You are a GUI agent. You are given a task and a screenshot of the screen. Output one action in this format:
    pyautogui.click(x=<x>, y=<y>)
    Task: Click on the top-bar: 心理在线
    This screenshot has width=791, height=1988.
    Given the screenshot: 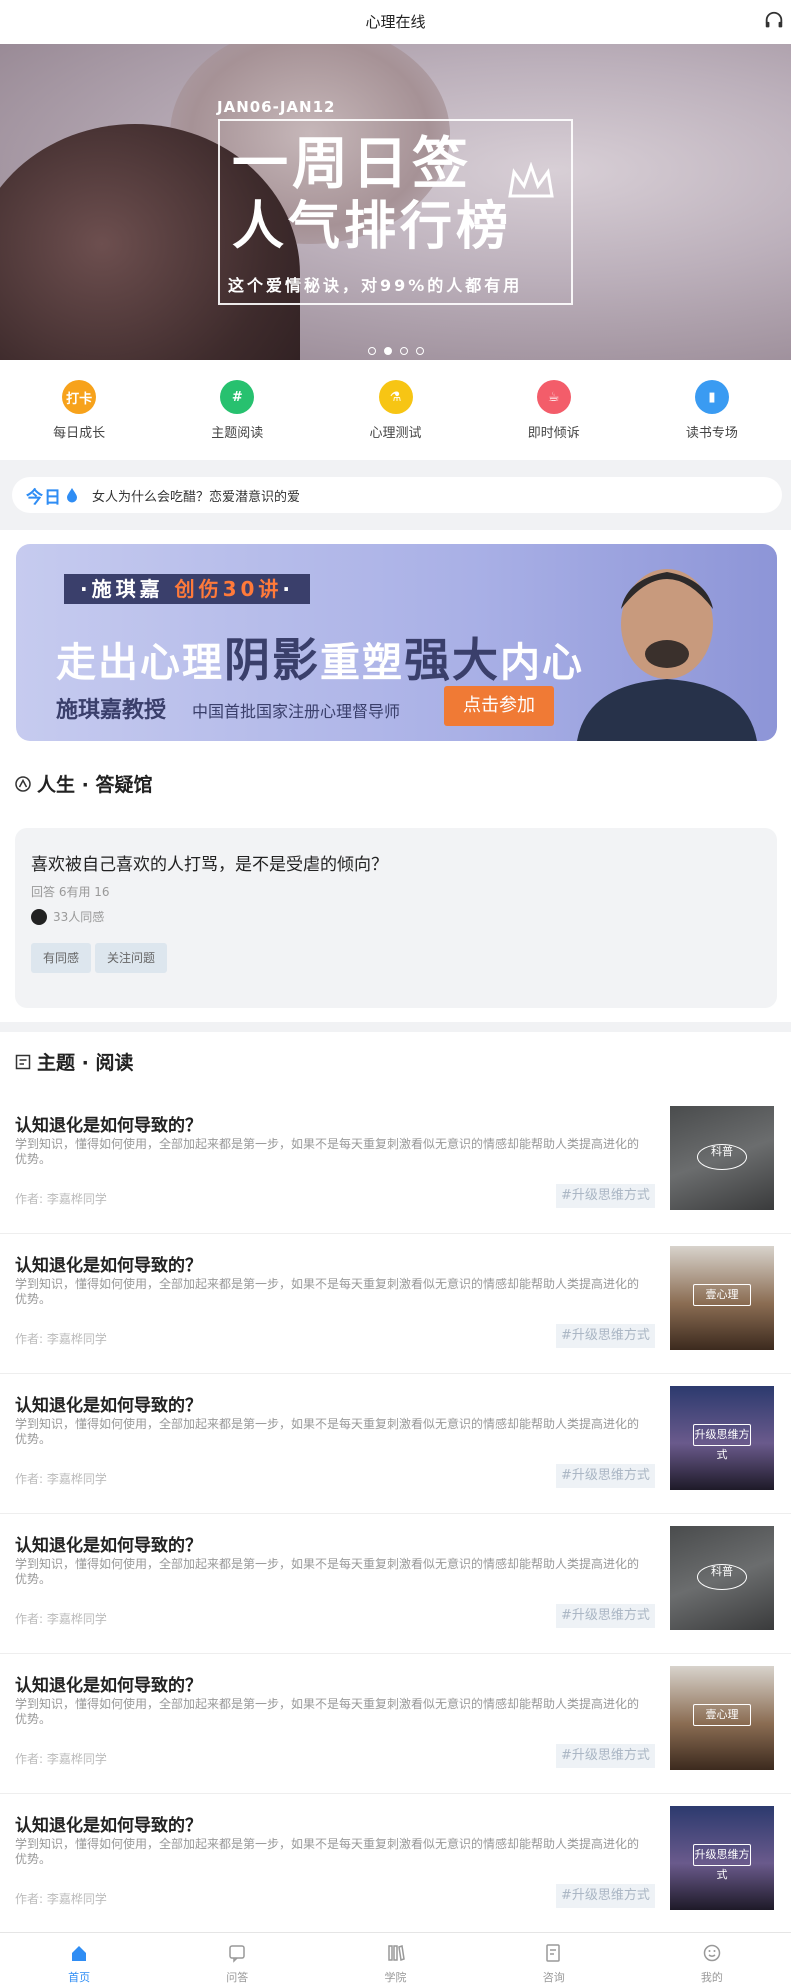 What is the action you would take?
    pyautogui.click(x=395, y=22)
    